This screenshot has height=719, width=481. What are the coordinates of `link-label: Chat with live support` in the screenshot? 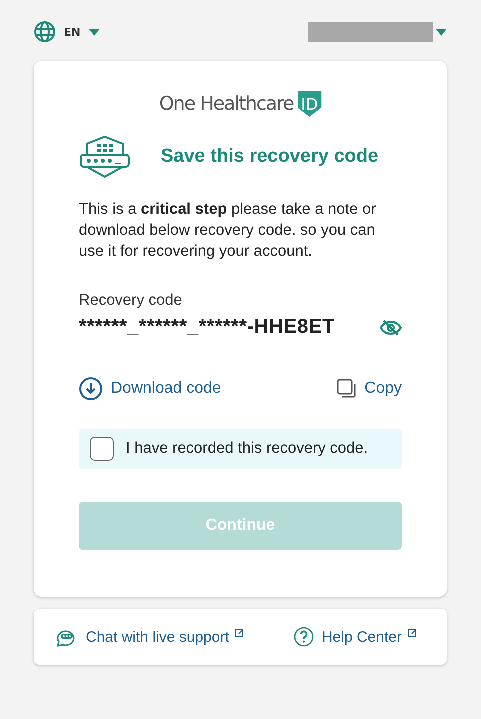 It's located at (158, 637).